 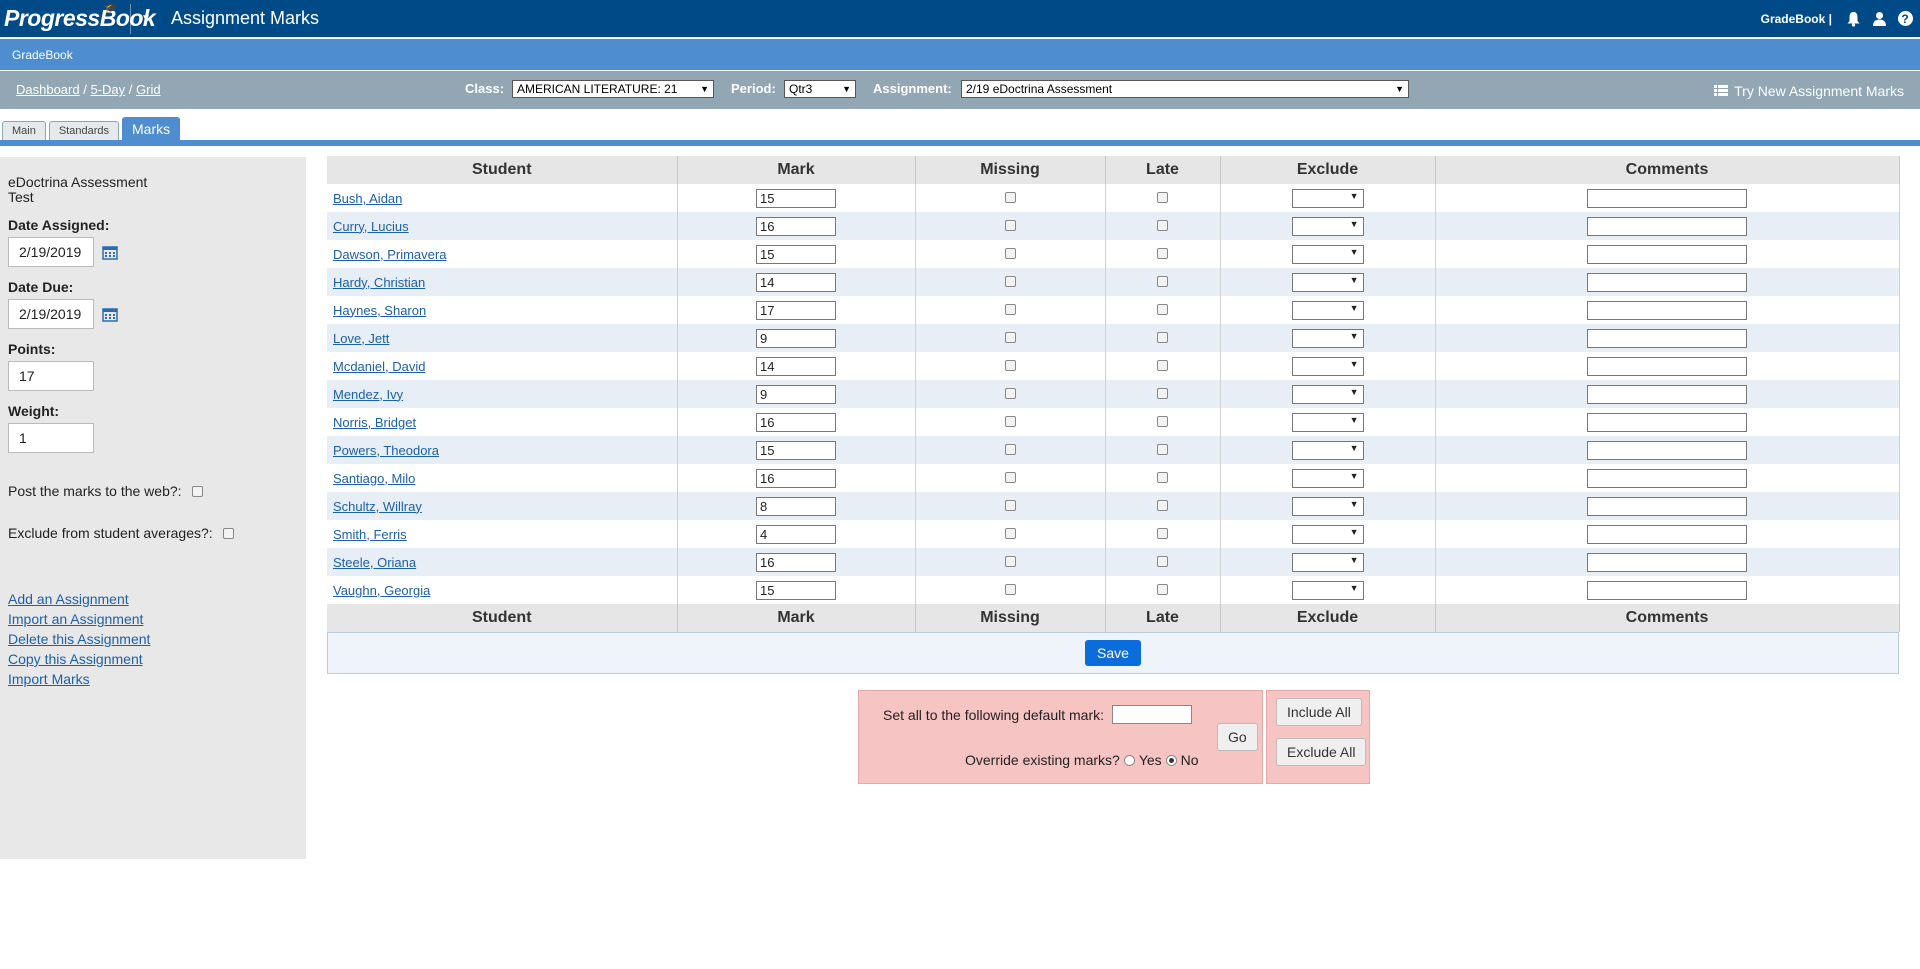 I want to click on mark-input: 4, so click(x=796, y=534).